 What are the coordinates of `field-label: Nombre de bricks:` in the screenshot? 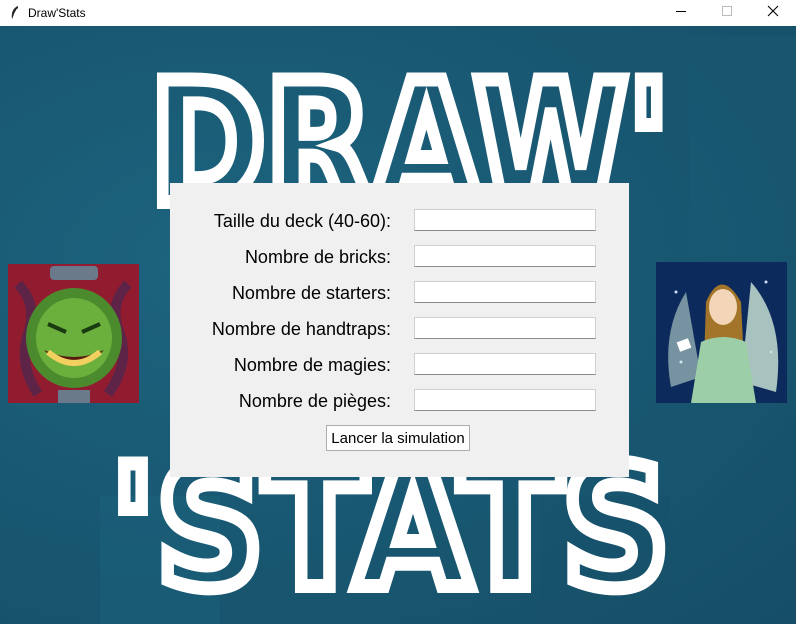 It's located at (317, 257).